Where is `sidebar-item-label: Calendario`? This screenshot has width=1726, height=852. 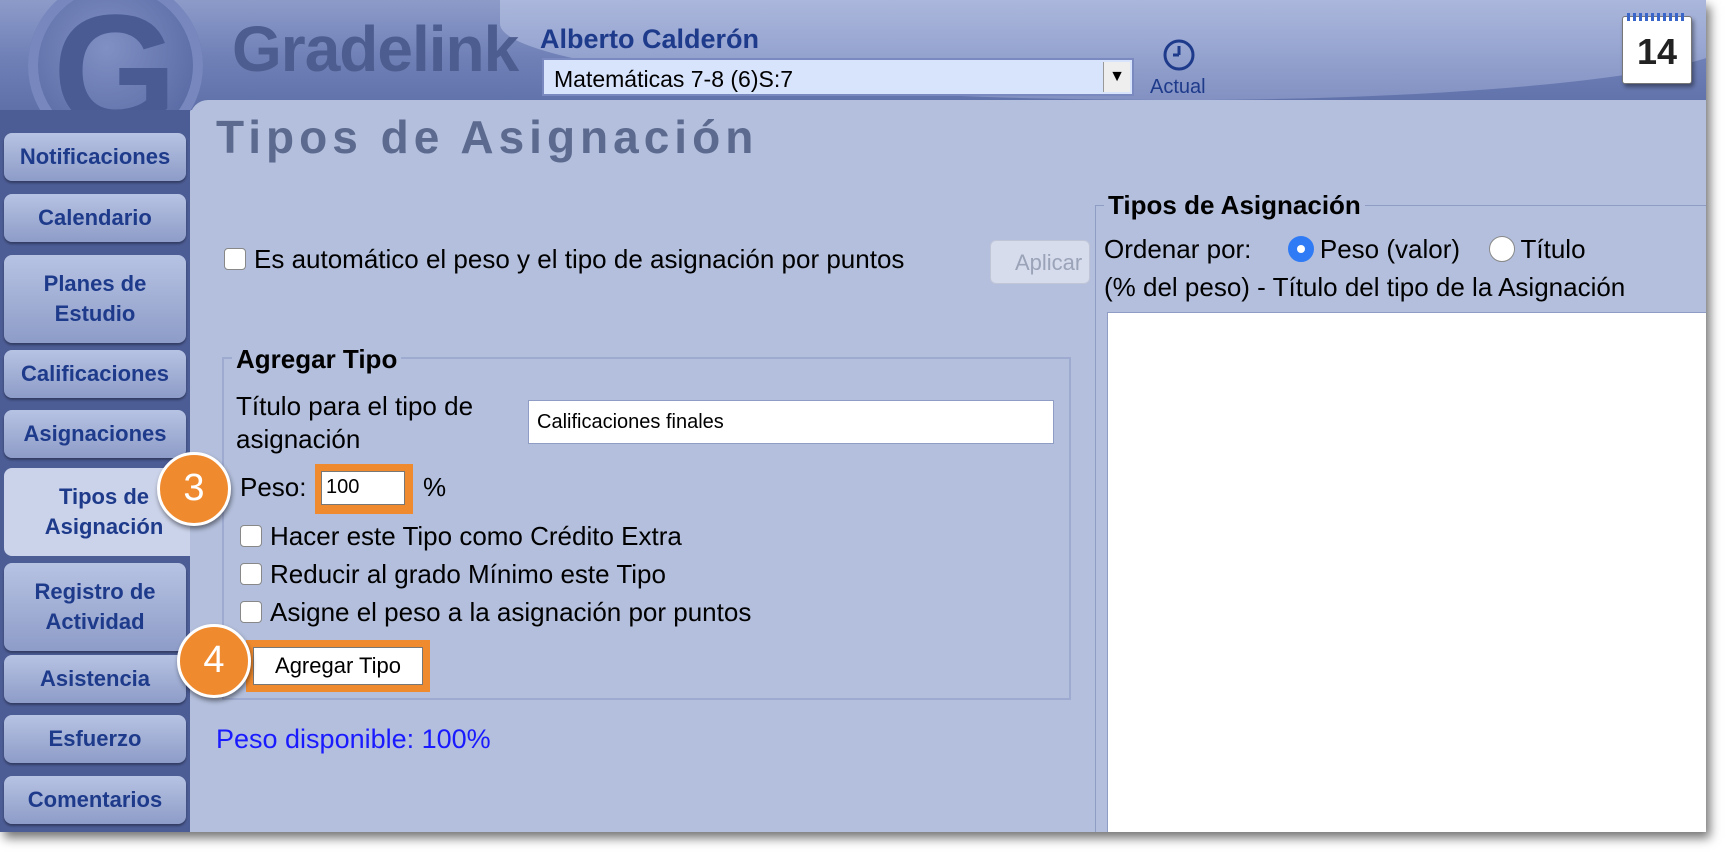
sidebar-item-label: Calendario is located at coordinates (95, 217).